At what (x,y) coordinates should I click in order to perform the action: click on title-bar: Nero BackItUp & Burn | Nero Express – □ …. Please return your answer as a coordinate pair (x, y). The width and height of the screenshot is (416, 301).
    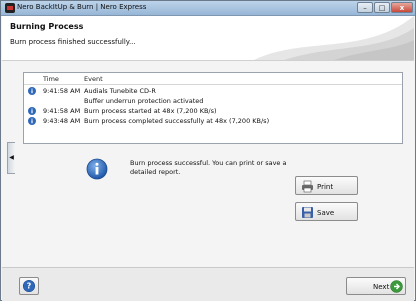
    Looking at the image, I should click on (208, 8).